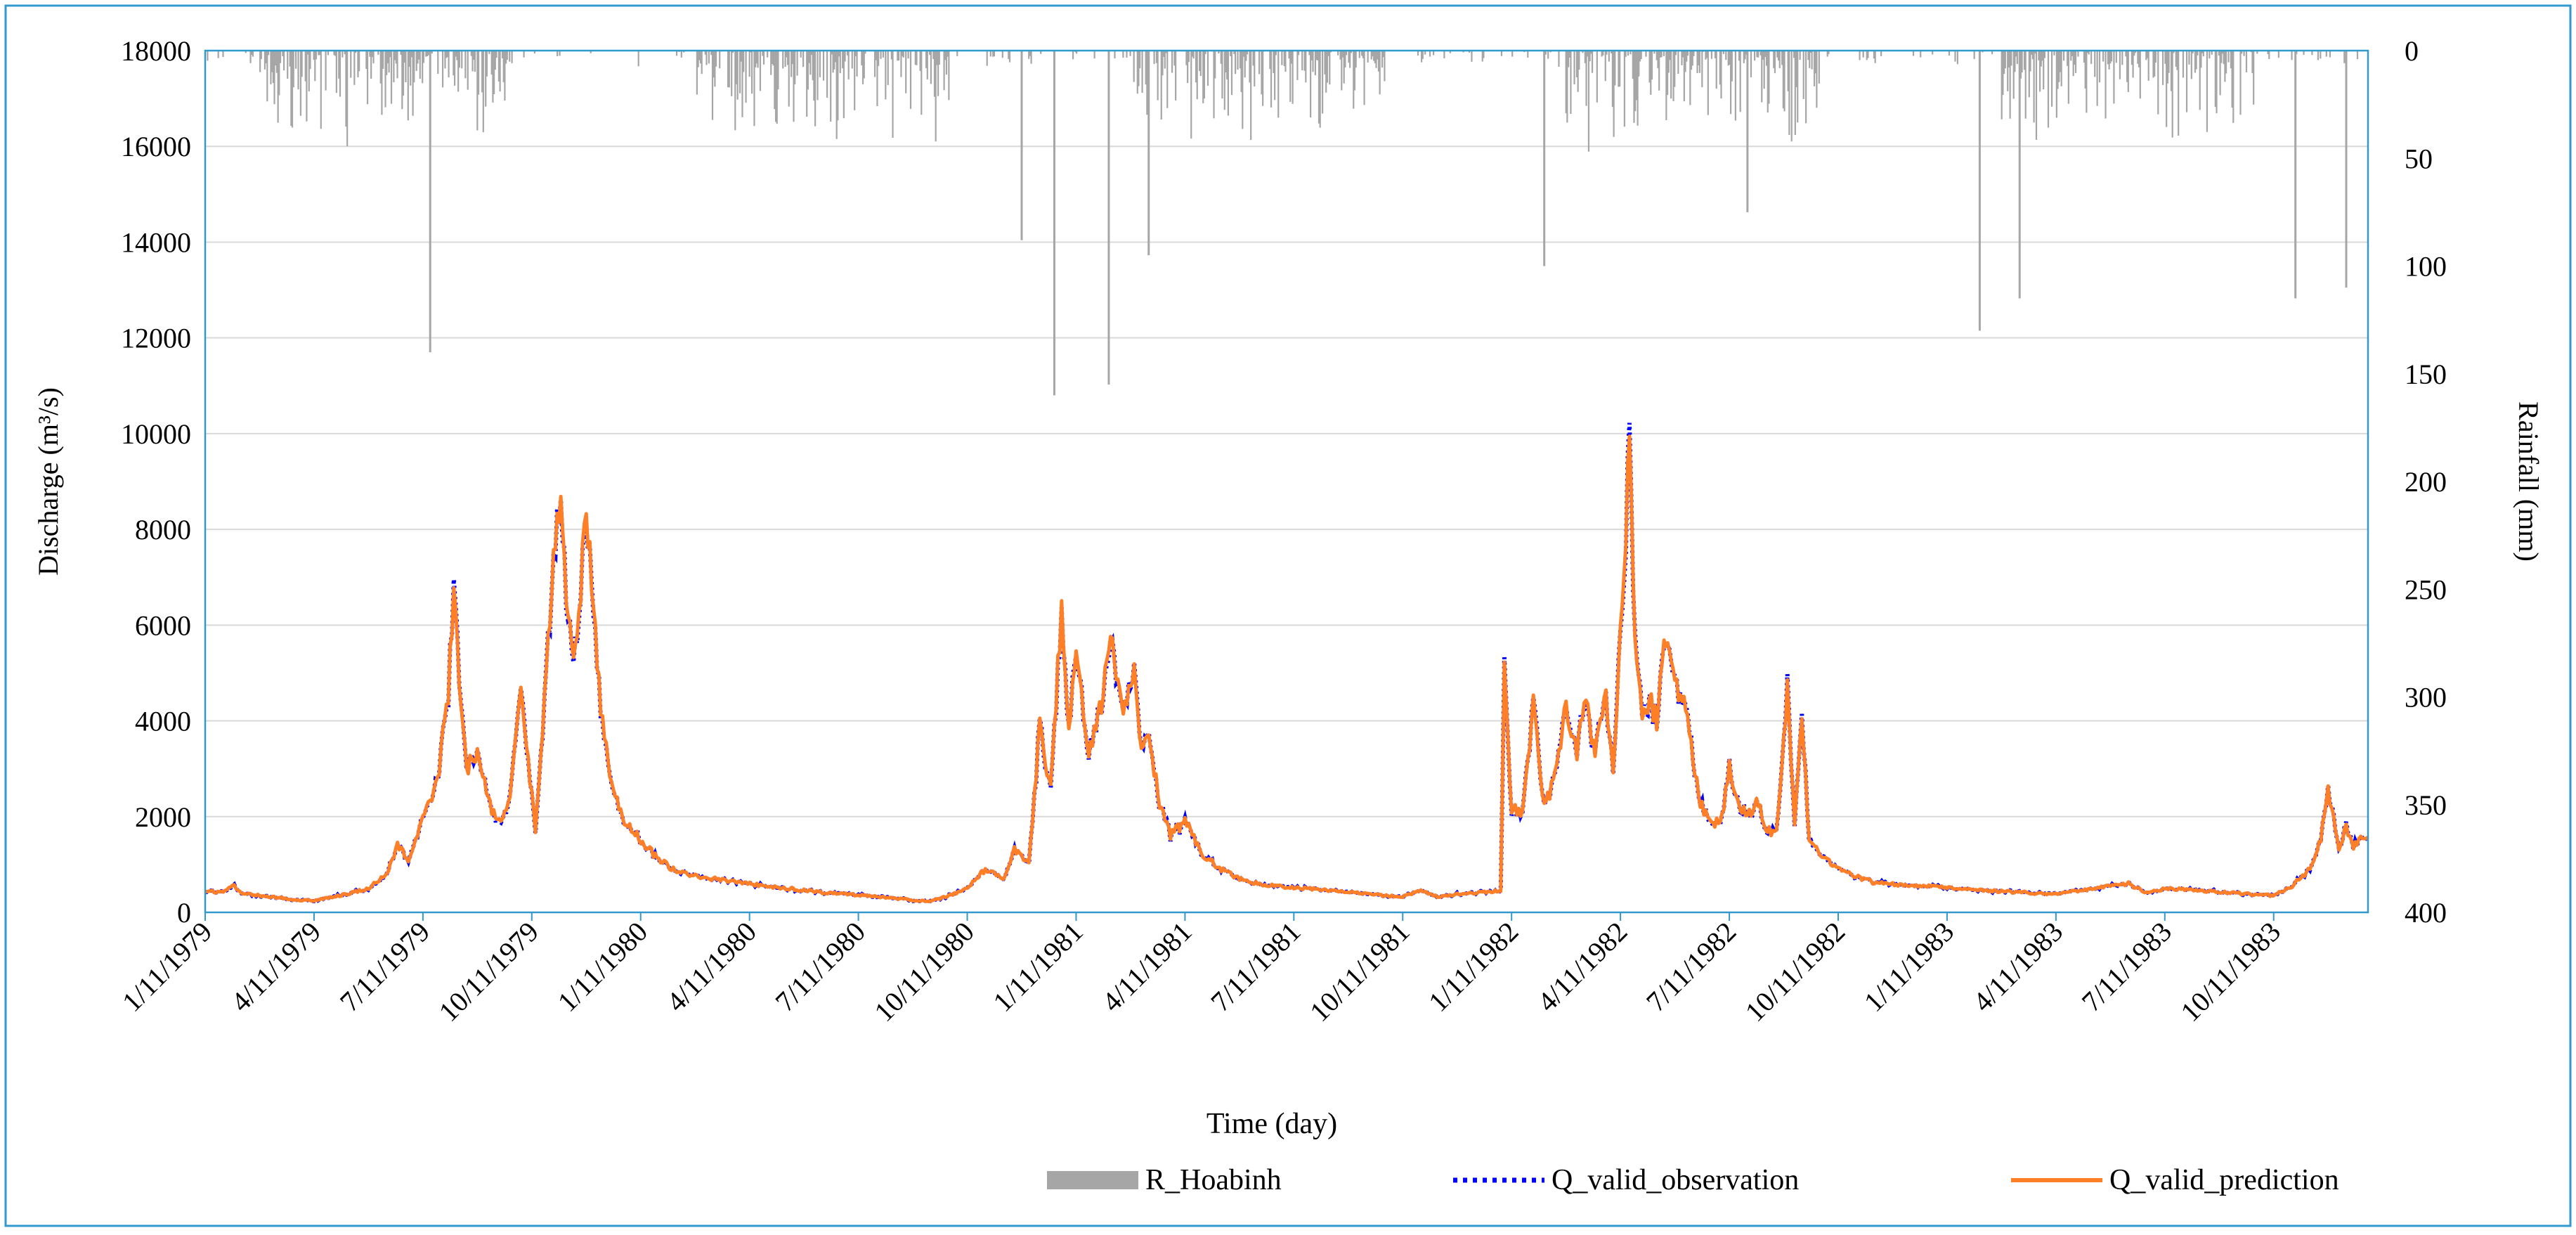 The image size is (2576, 1235). I want to click on x-axis-label: Time (day), so click(1271, 1124).